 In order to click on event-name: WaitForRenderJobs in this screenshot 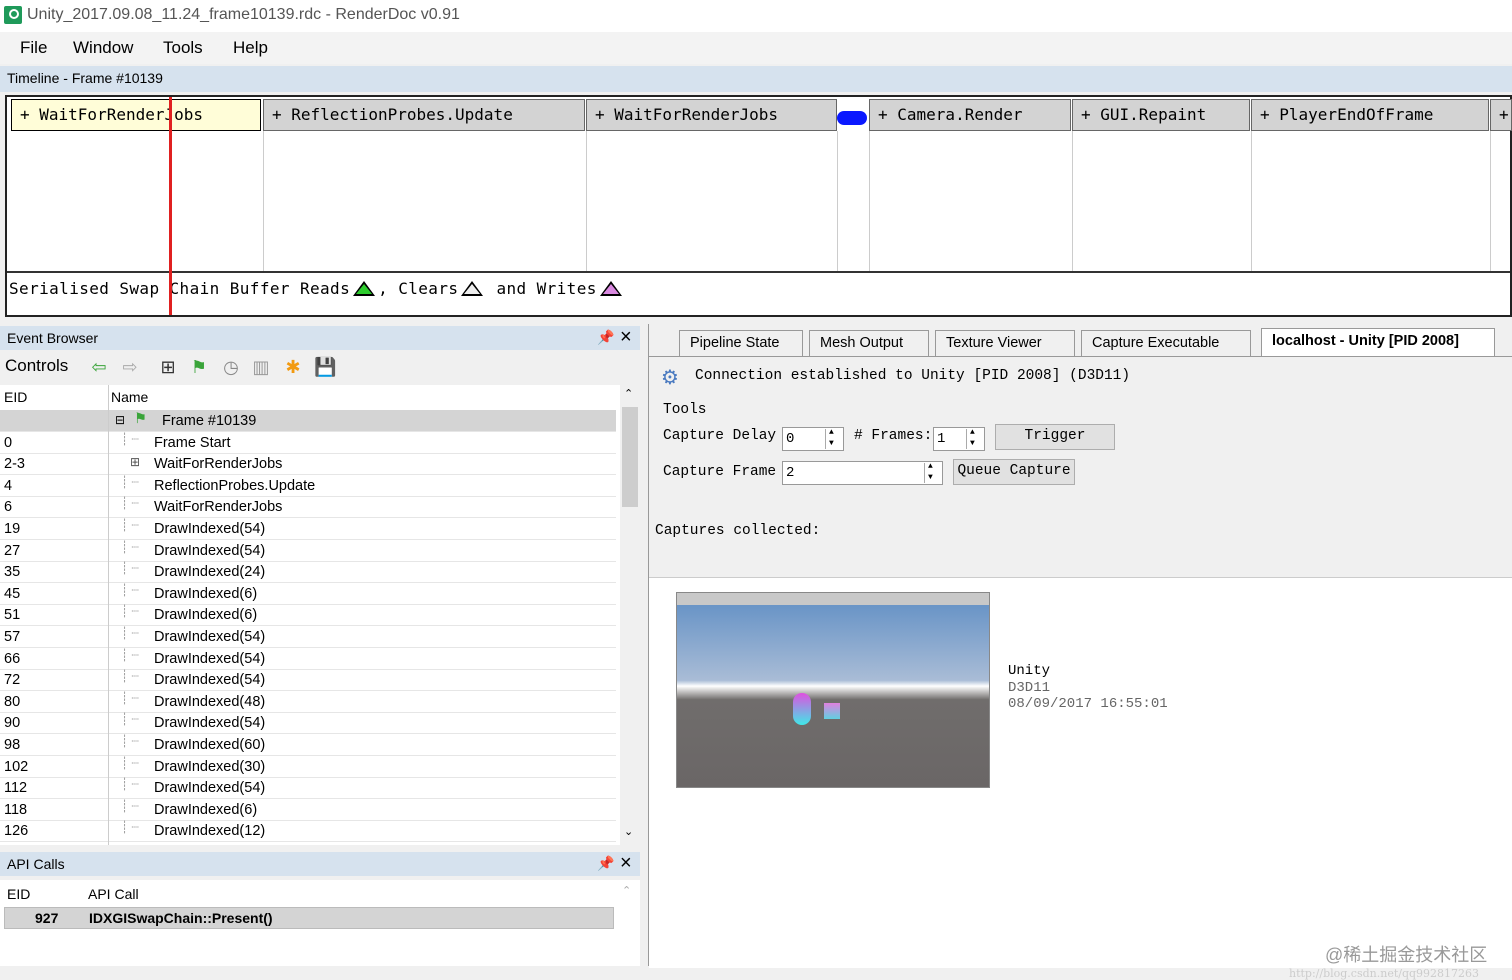, I will do `click(218, 464)`.